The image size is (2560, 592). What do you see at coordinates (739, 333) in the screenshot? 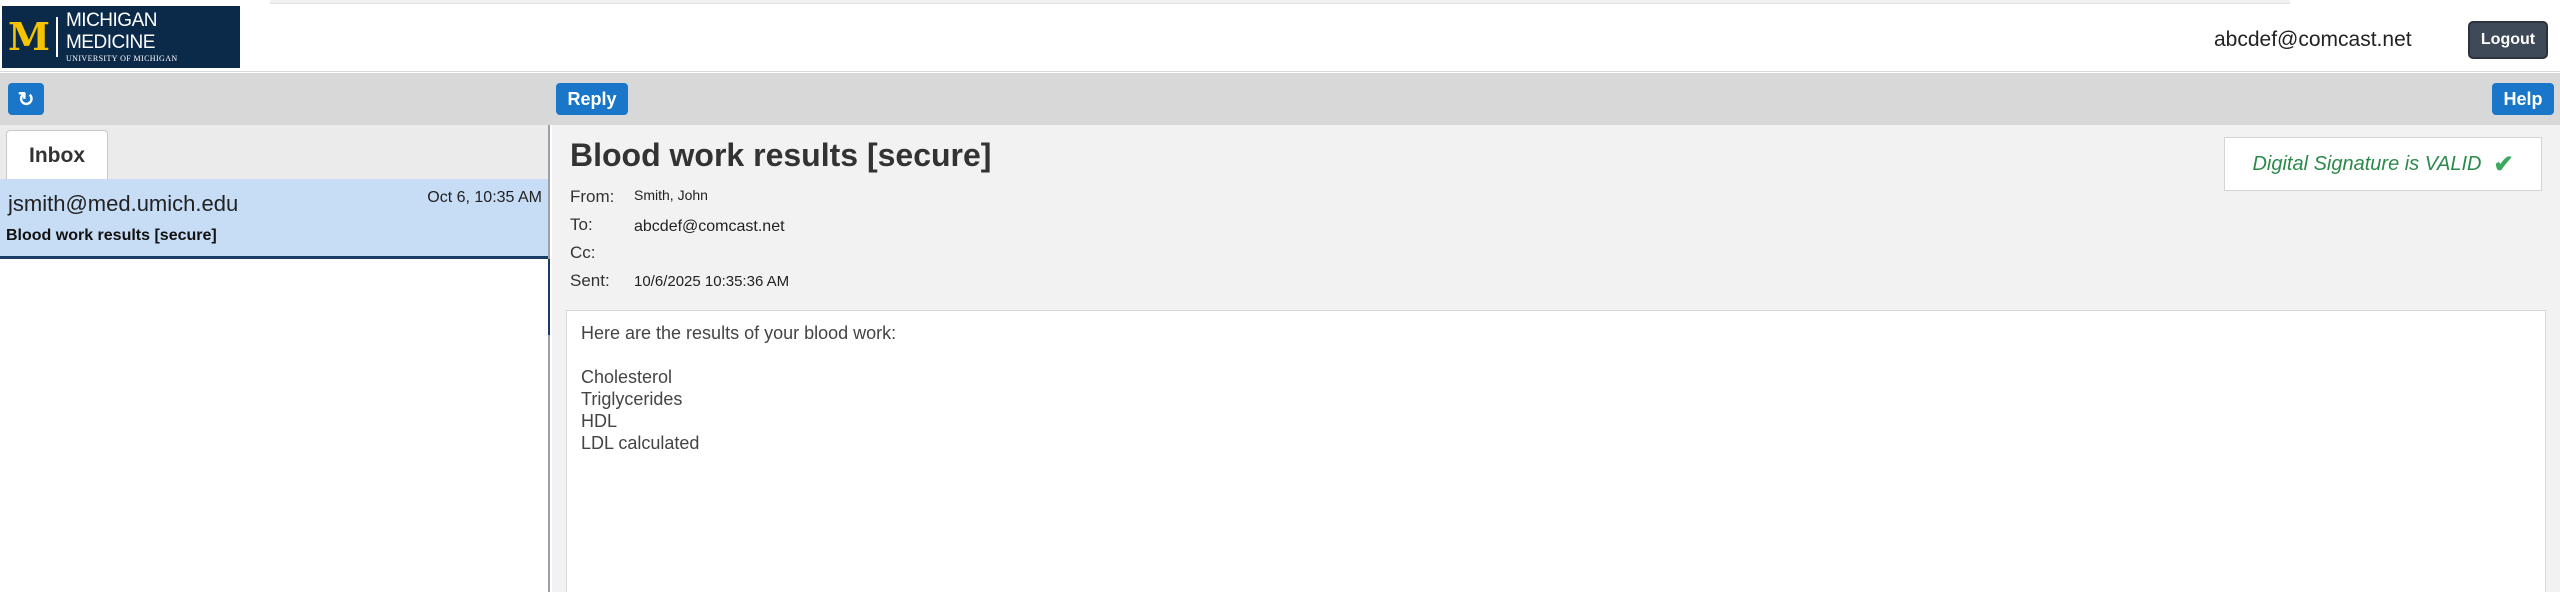
I see `body-line: Here are the results of your blood work:` at bounding box center [739, 333].